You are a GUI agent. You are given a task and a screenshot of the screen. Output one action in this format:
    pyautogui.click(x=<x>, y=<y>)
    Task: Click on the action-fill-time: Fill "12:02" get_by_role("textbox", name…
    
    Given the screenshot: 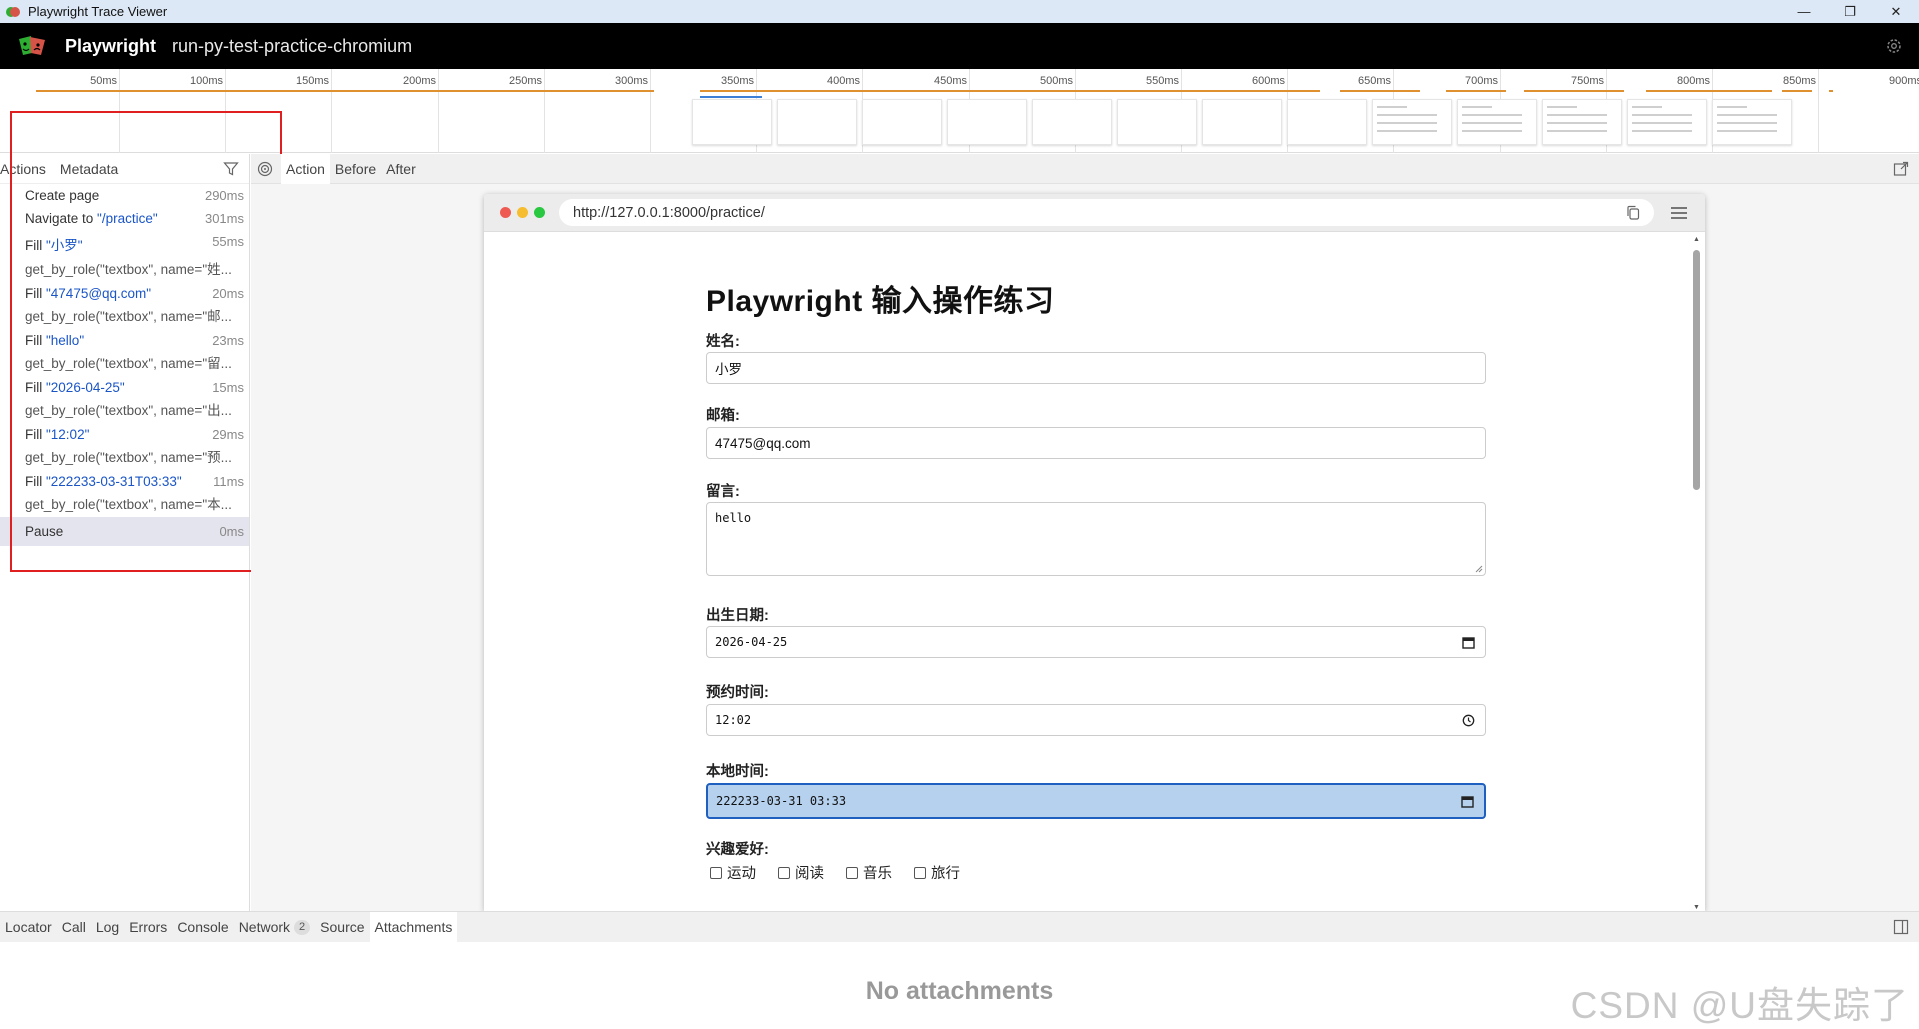 What is the action you would take?
    pyautogui.click(x=124, y=446)
    